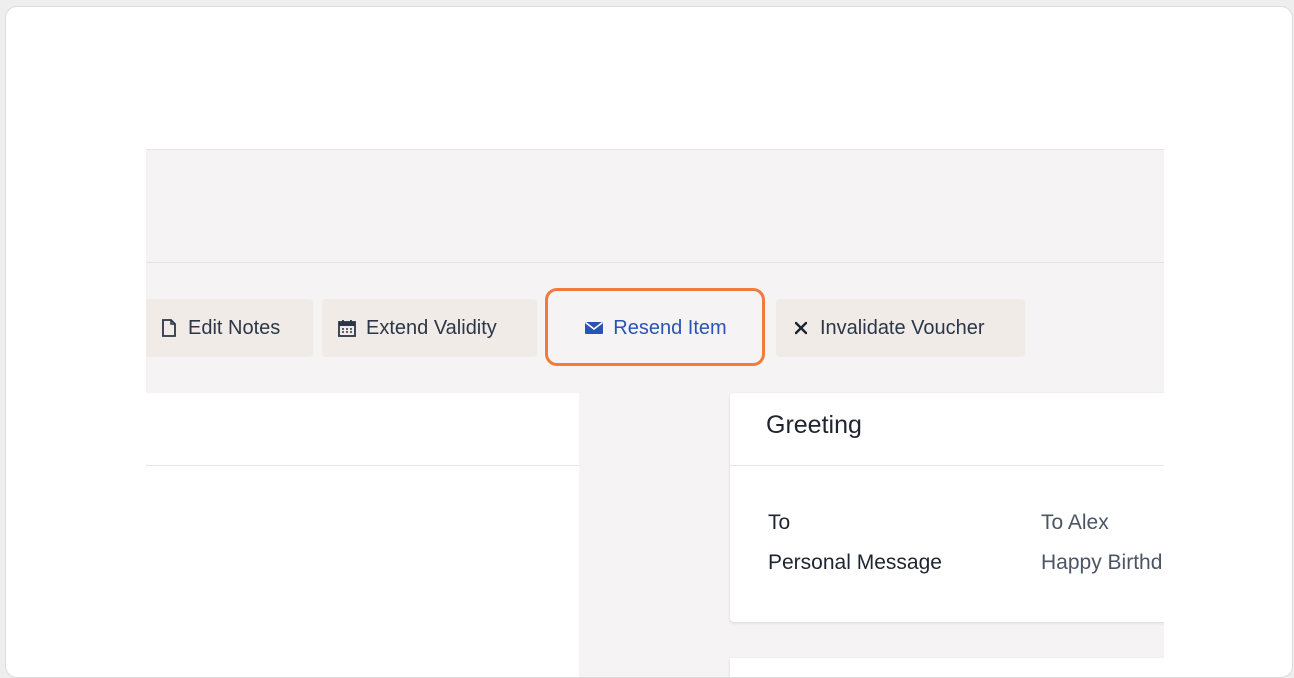  Describe the element at coordinates (347, 328) in the screenshot. I see `calendar-icon` at that location.